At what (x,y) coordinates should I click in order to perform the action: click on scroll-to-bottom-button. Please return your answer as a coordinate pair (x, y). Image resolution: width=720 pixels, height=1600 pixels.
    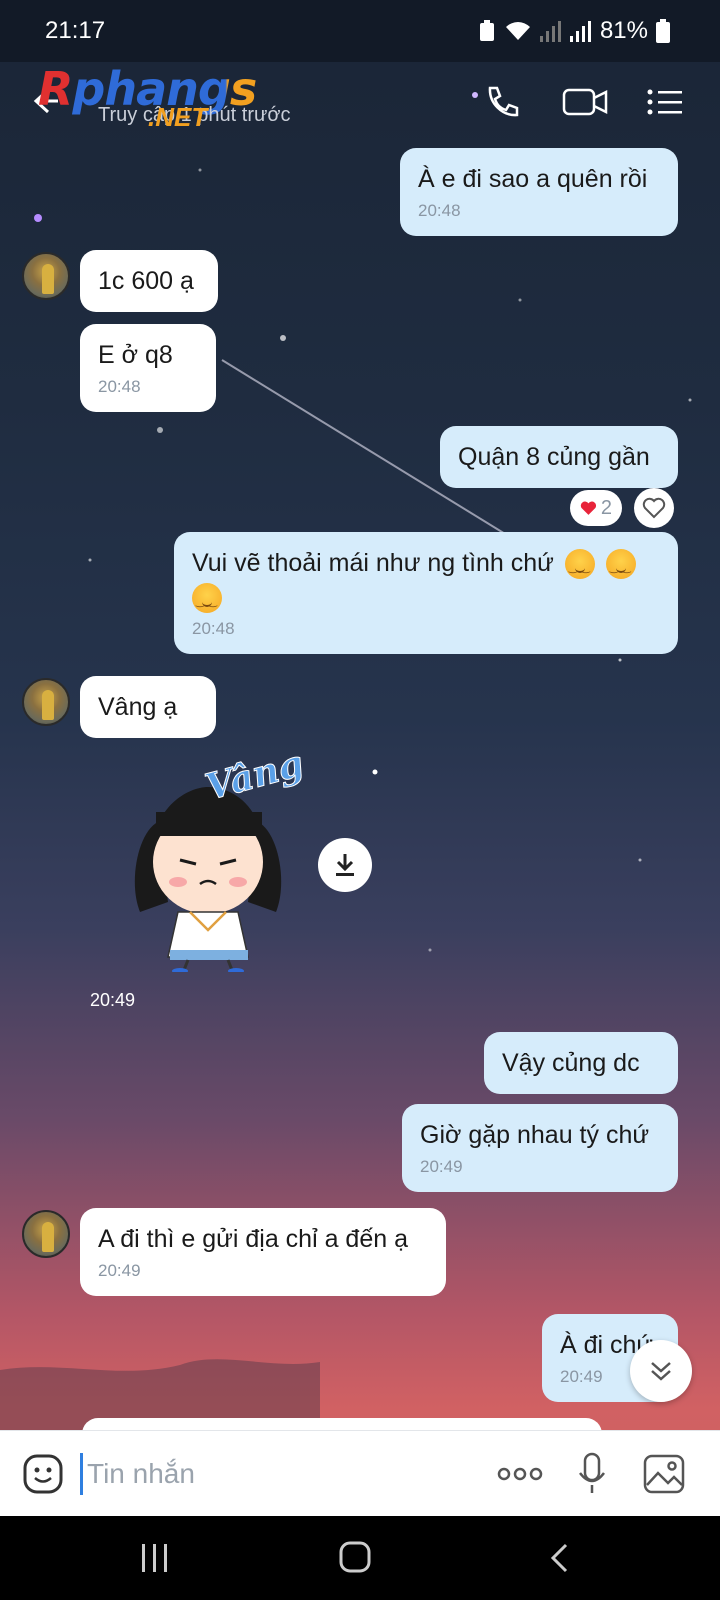
    Looking at the image, I should click on (661, 1371).